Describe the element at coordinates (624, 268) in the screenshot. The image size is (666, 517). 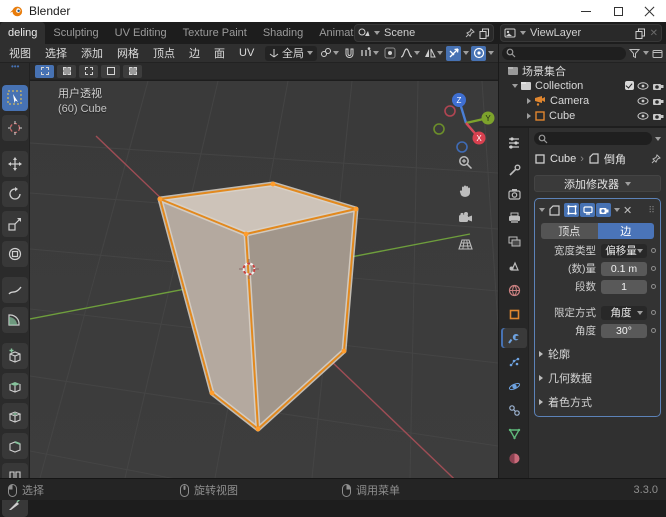
I see `amount-field: 0.1 m` at that location.